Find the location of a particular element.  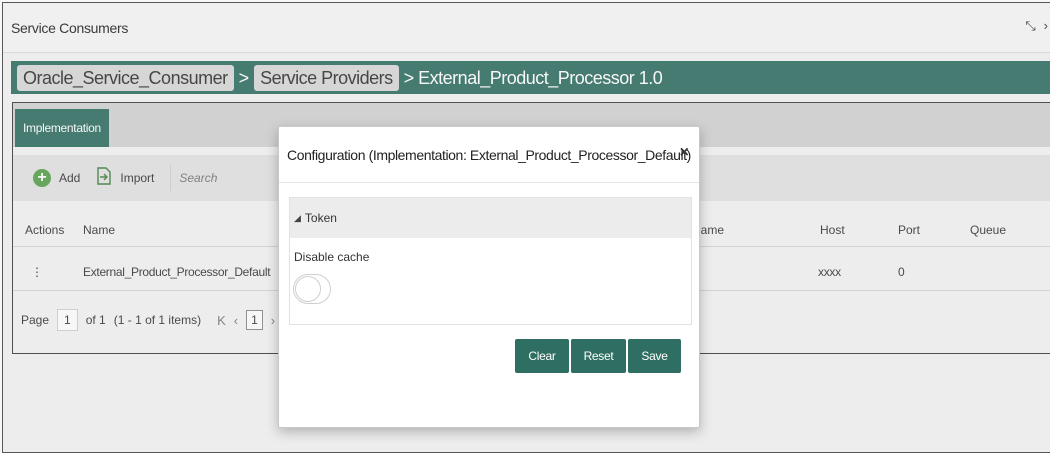

dialog-actions: Clear Reset Save is located at coordinates (598, 356).